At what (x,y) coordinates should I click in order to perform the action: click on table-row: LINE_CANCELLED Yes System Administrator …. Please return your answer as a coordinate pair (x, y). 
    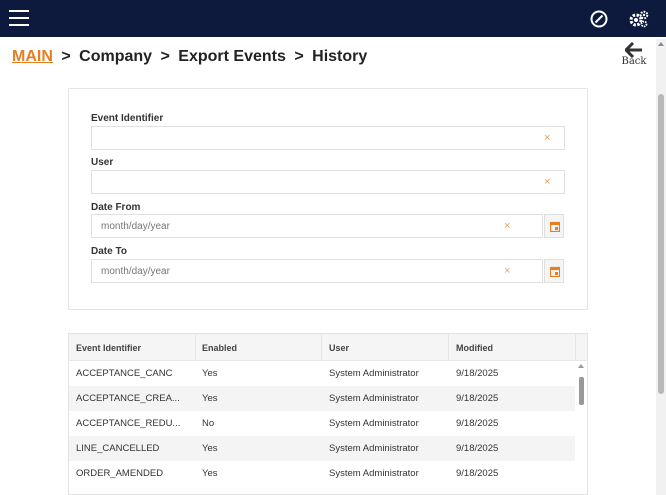
    Looking at the image, I should click on (322, 448).